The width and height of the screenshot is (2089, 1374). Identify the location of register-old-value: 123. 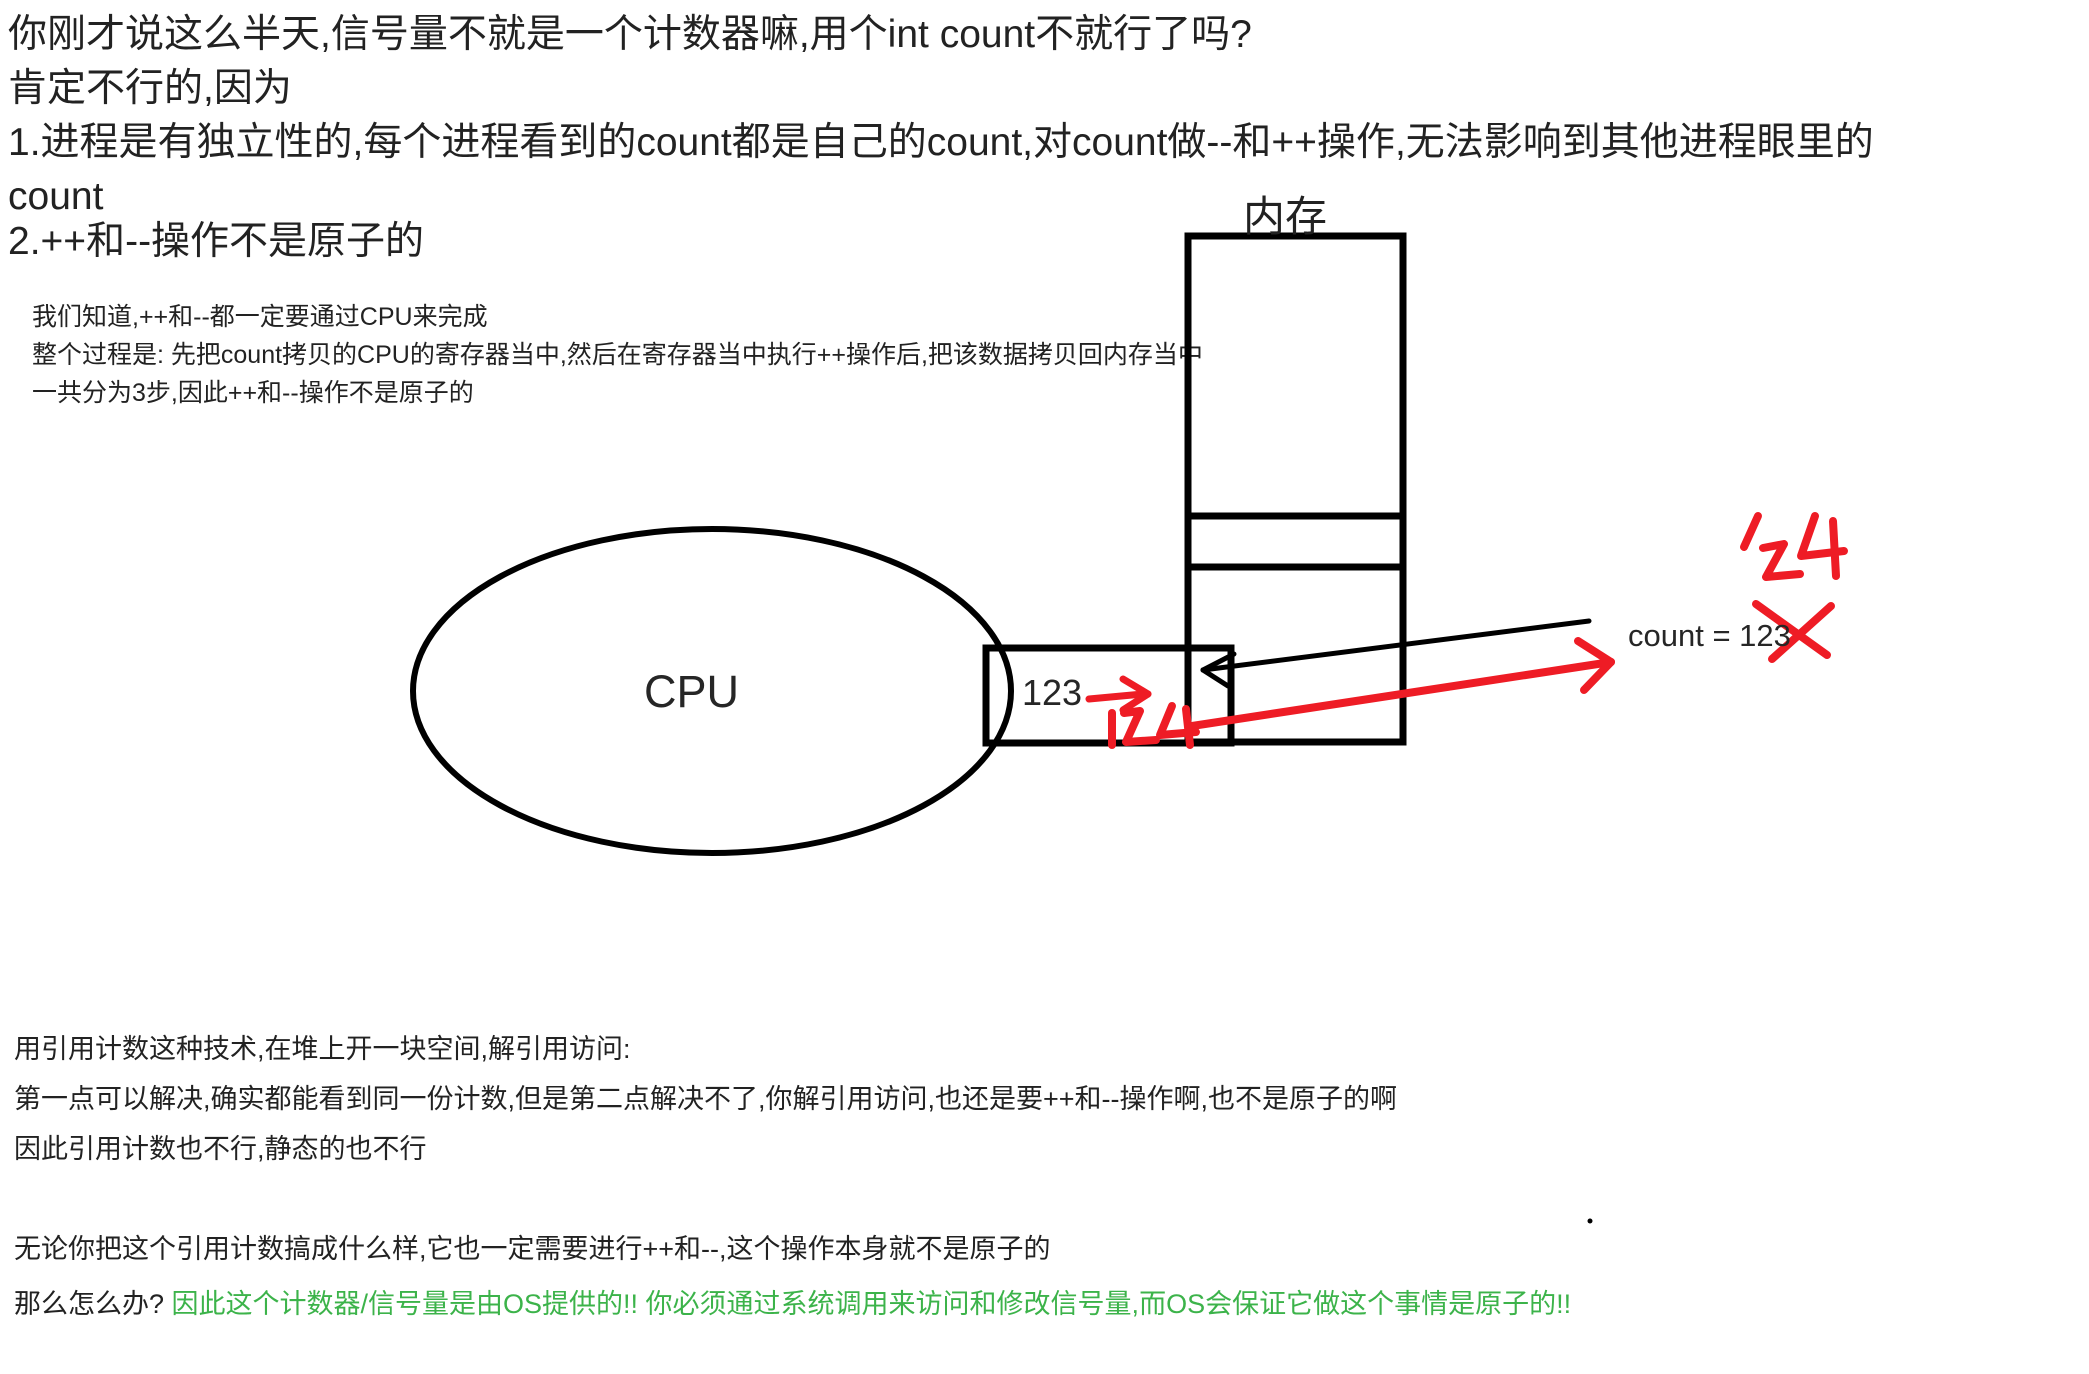
(1052, 692).